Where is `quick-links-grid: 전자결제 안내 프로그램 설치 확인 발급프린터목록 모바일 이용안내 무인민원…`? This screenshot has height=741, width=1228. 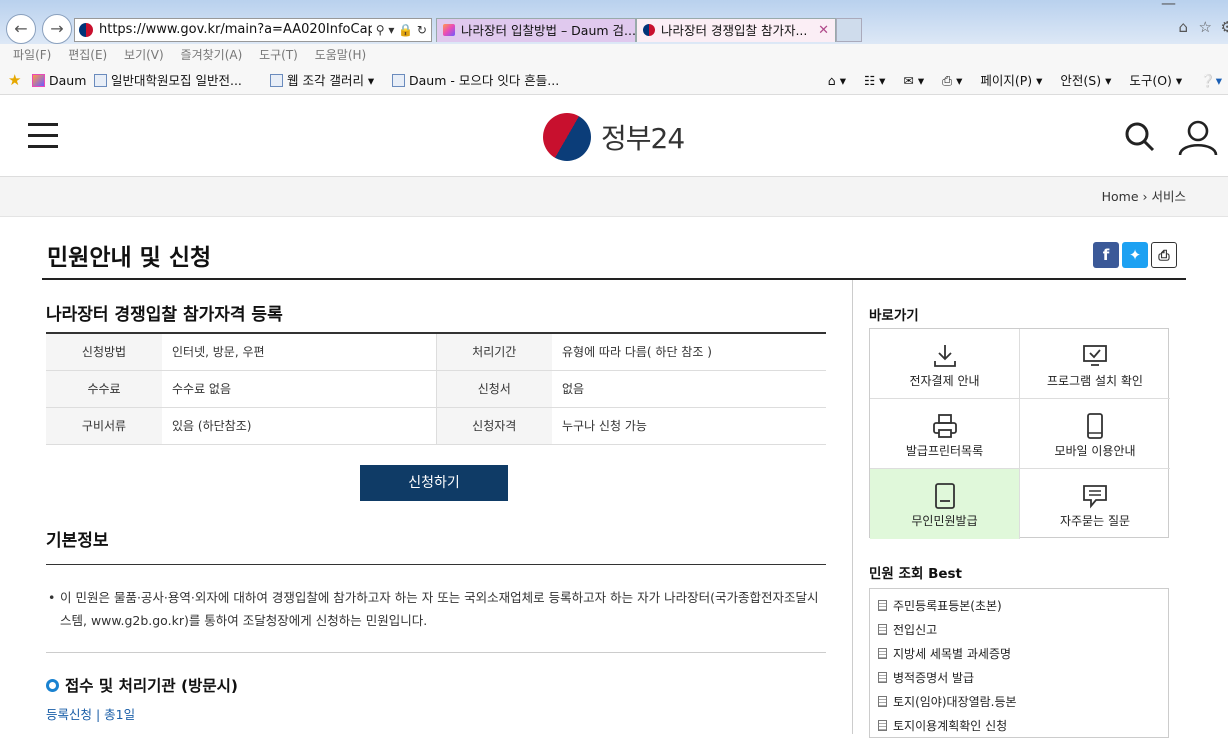 quick-links-grid: 전자결제 안내 프로그램 설치 확인 발급프린터목록 모바일 이용안내 무인민원… is located at coordinates (1019, 433).